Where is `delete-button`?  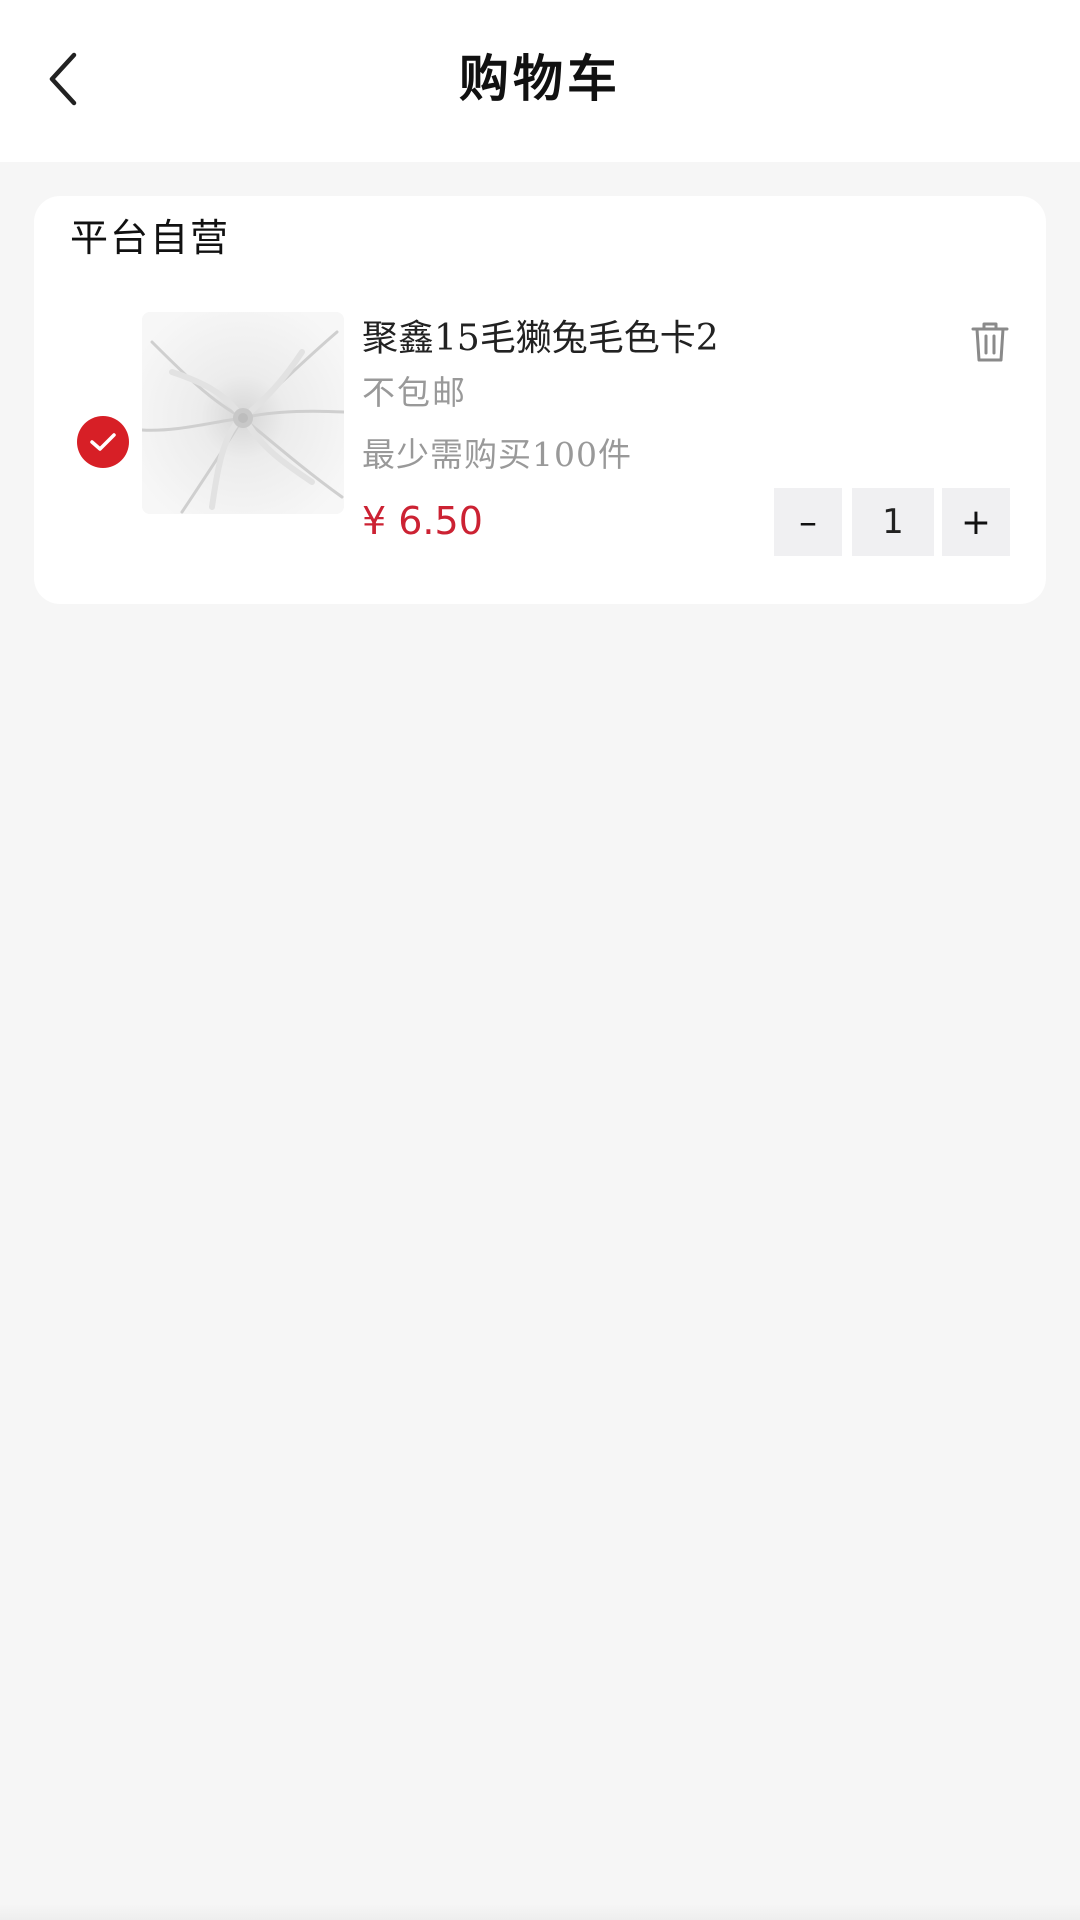
delete-button is located at coordinates (990, 342).